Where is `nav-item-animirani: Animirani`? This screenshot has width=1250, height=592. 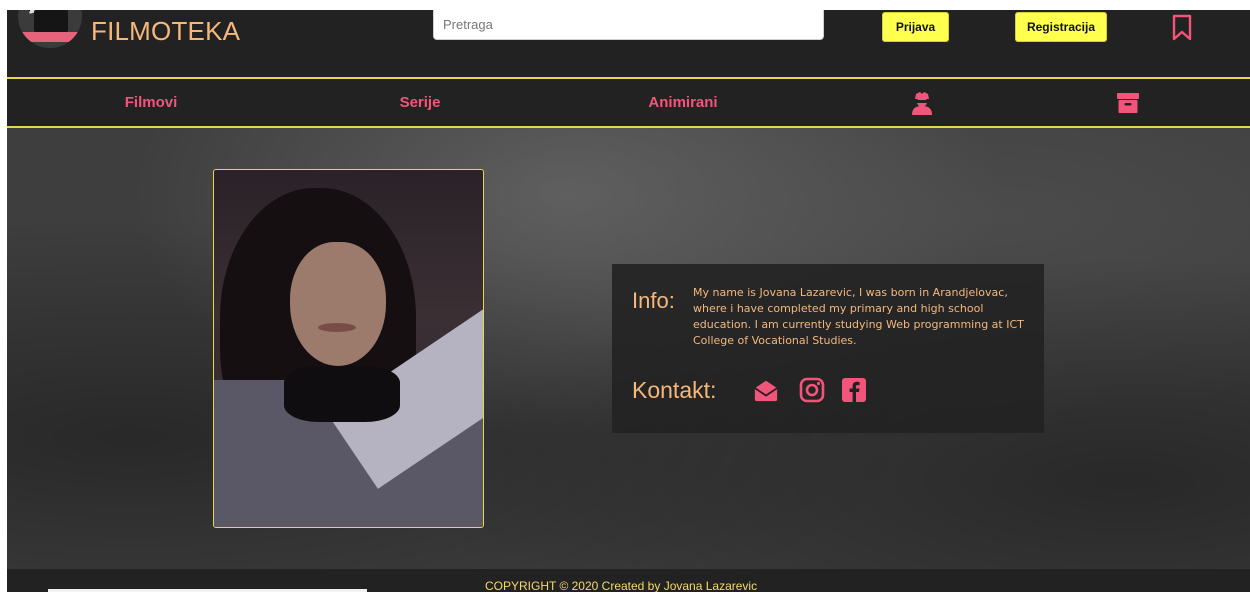
nav-item-animirani: Animirani is located at coordinates (683, 102).